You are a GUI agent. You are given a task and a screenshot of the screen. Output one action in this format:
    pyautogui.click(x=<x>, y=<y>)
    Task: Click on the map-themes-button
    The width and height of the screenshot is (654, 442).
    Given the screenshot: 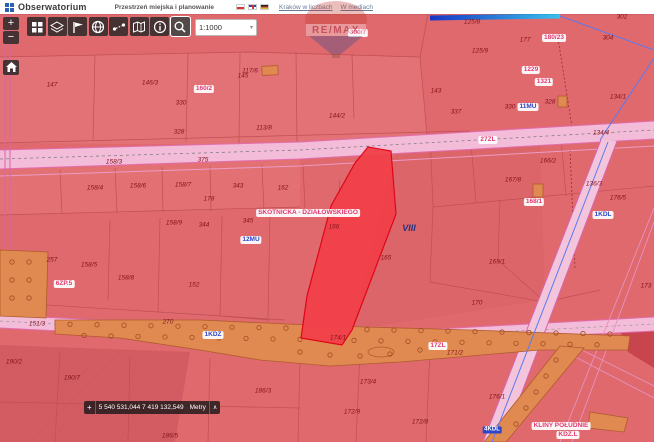 What is the action you would take?
    pyautogui.click(x=139, y=26)
    